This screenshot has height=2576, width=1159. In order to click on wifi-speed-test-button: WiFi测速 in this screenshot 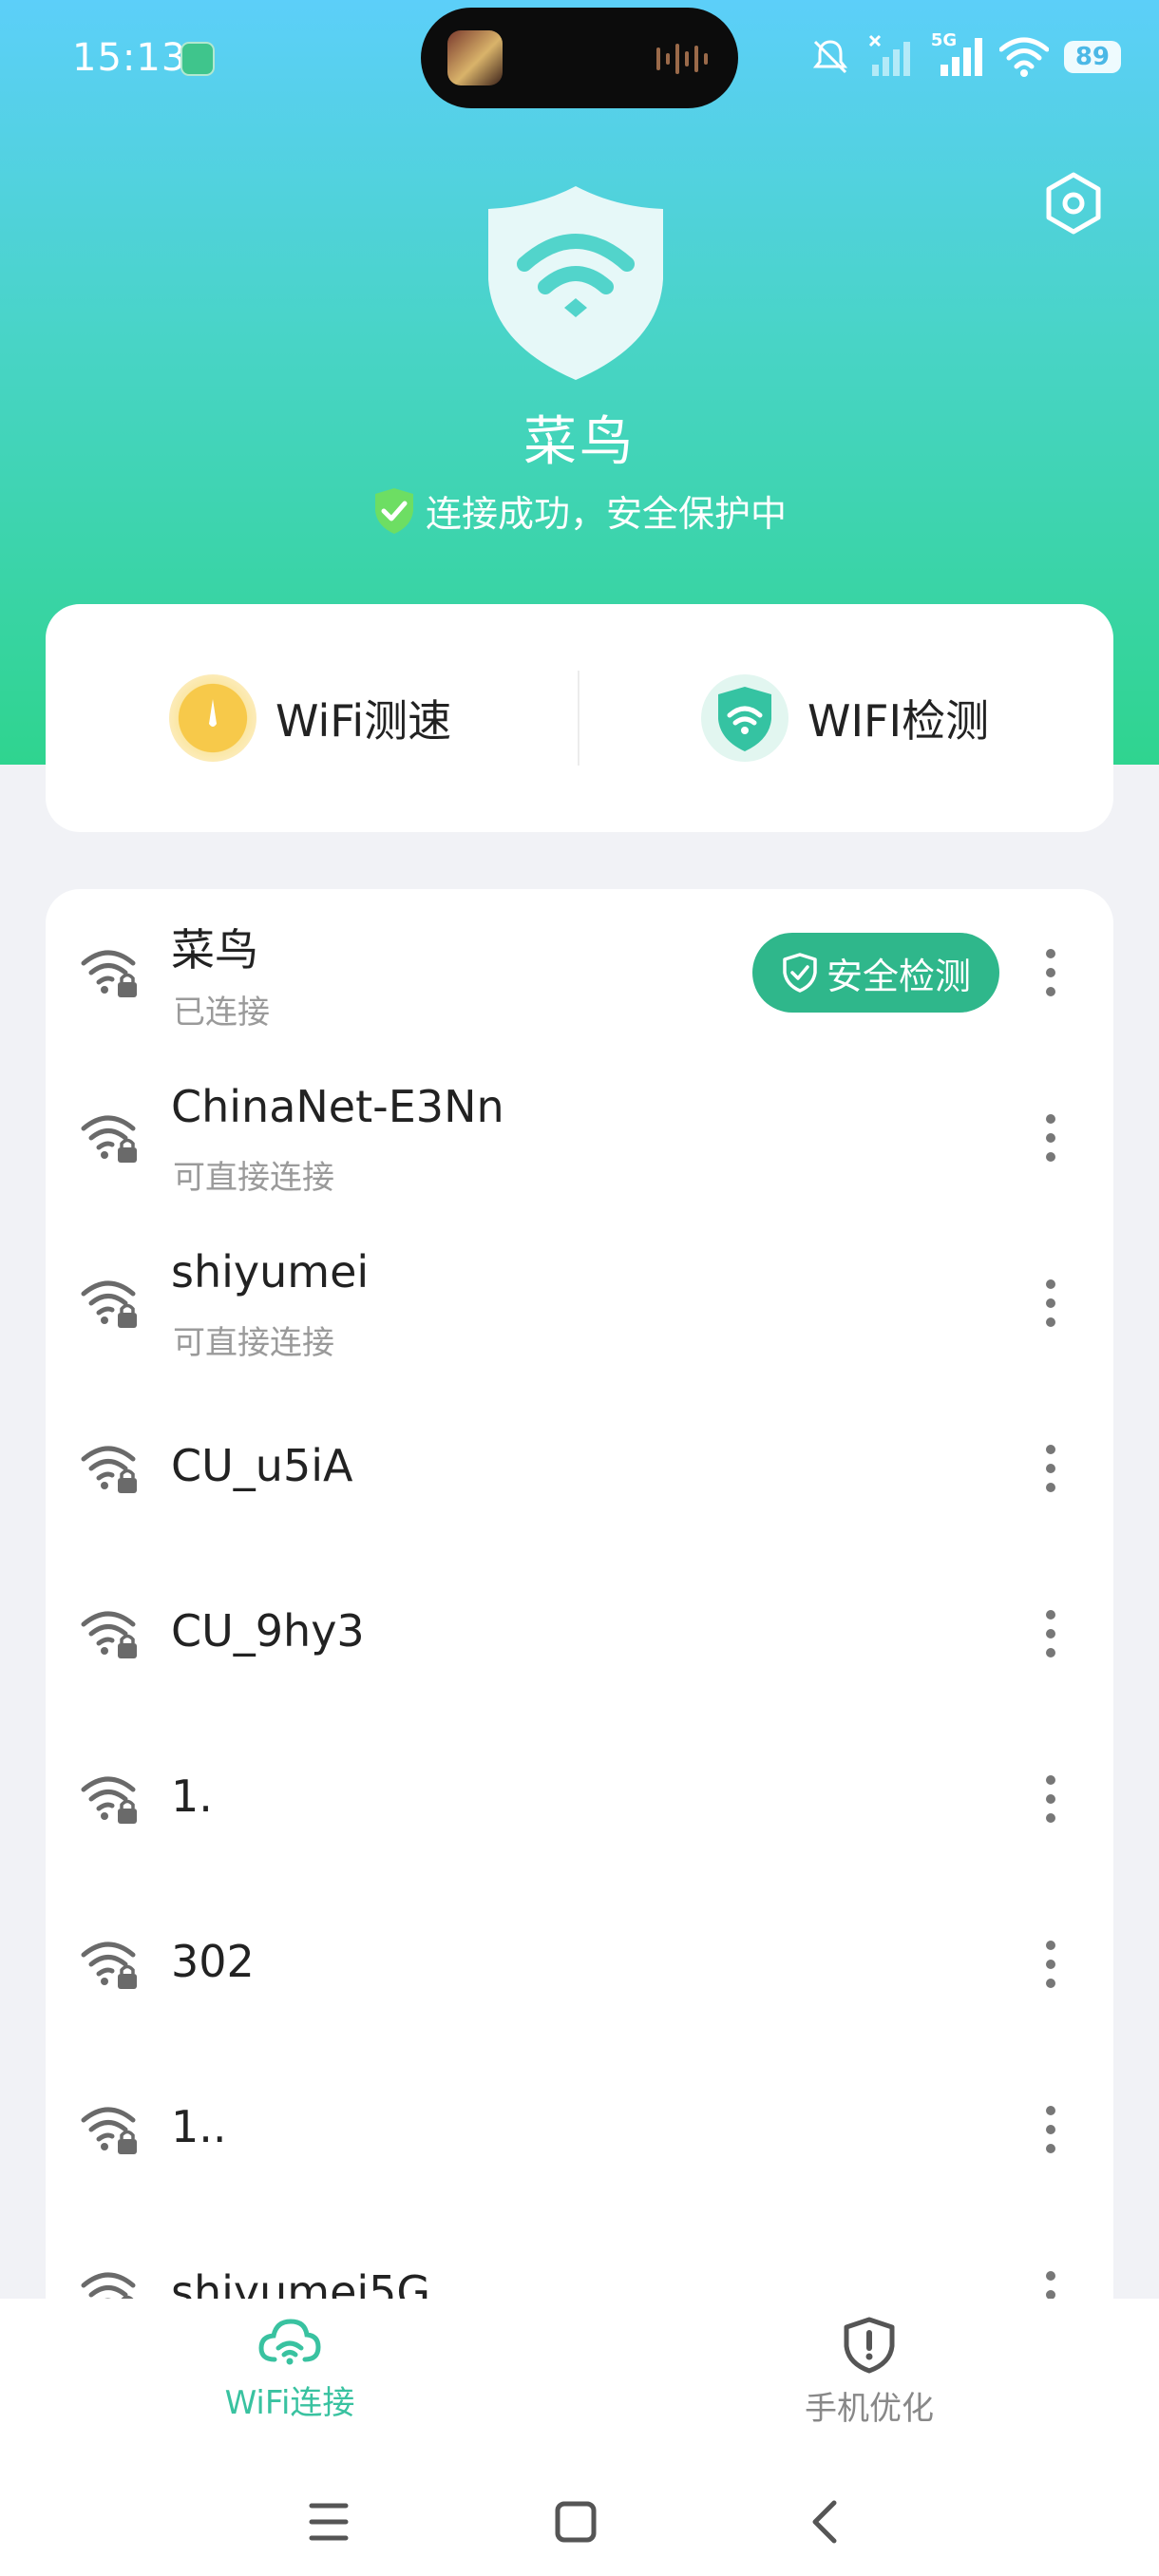, I will do `click(310, 718)`.